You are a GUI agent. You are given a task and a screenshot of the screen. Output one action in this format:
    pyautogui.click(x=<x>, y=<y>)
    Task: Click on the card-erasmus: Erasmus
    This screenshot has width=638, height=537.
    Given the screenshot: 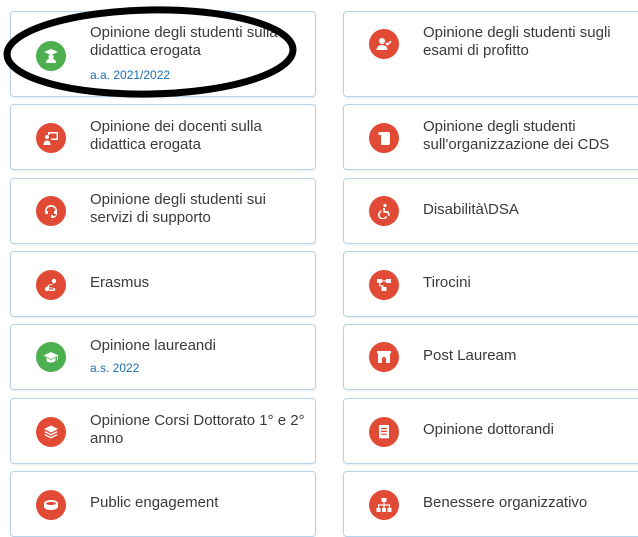 What is the action you would take?
    pyautogui.click(x=163, y=284)
    